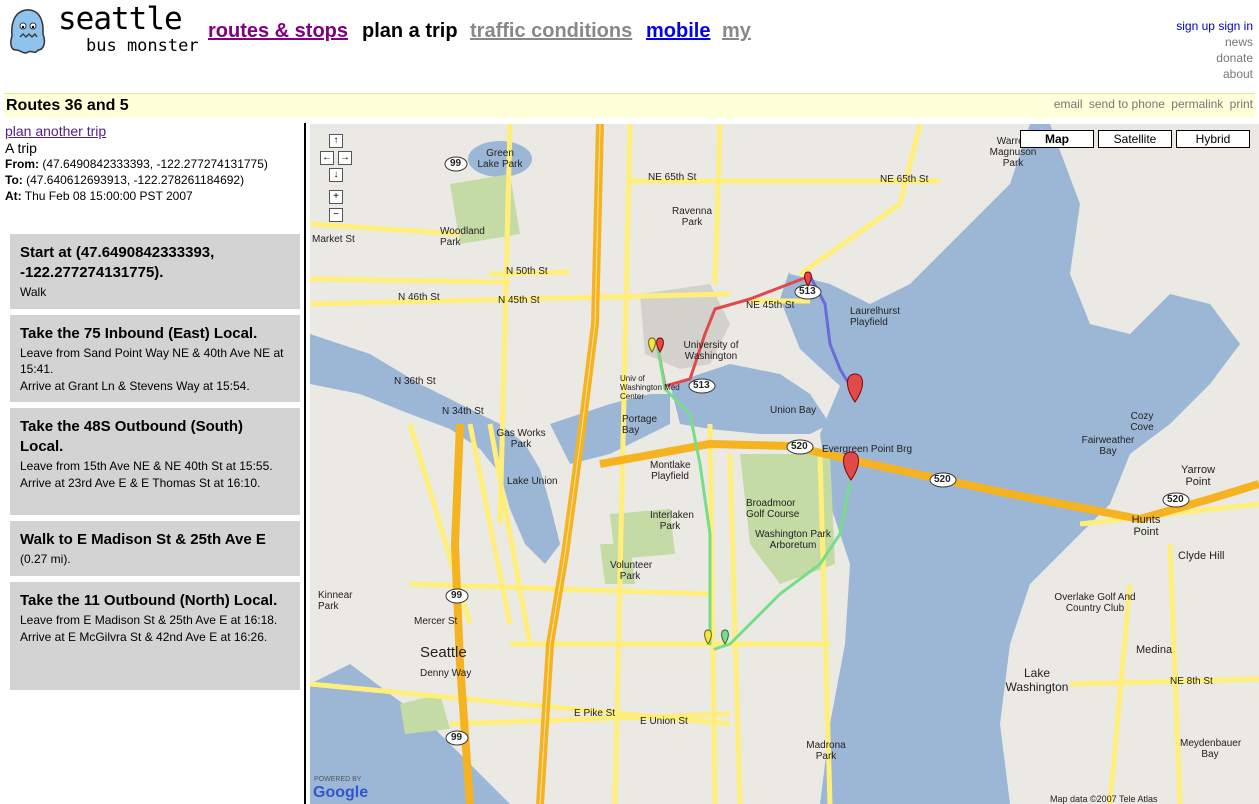 This screenshot has height=804, width=1259. What do you see at coordinates (1146, 526) in the screenshot?
I see `map-label: Hunts Point` at bounding box center [1146, 526].